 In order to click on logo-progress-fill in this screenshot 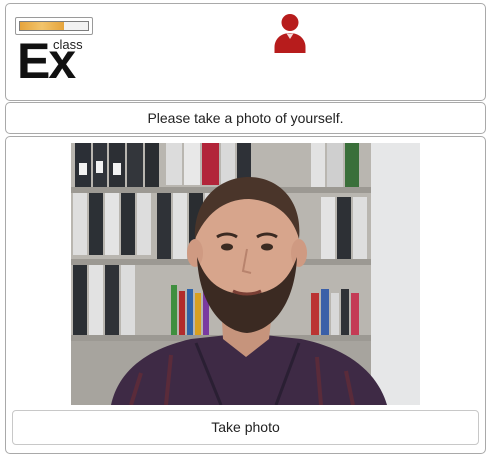, I will do `click(42, 26)`.